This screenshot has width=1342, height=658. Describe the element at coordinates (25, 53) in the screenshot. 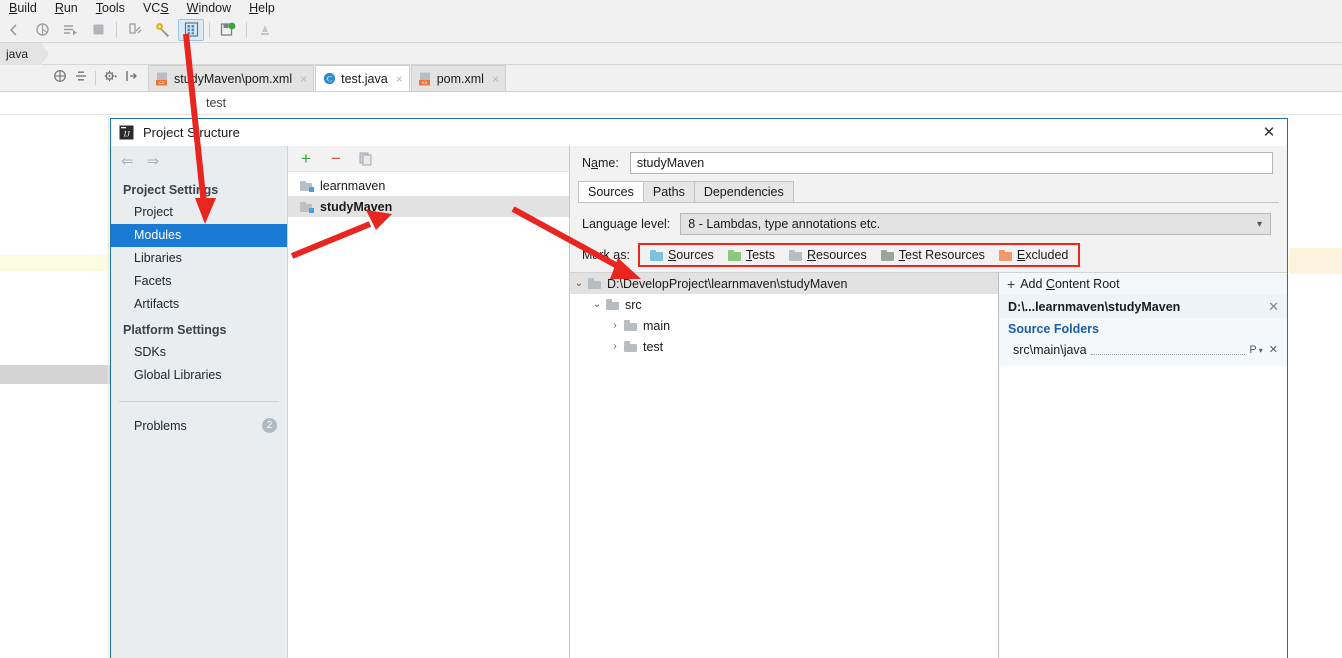

I see `breadcrumb-java: java` at that location.